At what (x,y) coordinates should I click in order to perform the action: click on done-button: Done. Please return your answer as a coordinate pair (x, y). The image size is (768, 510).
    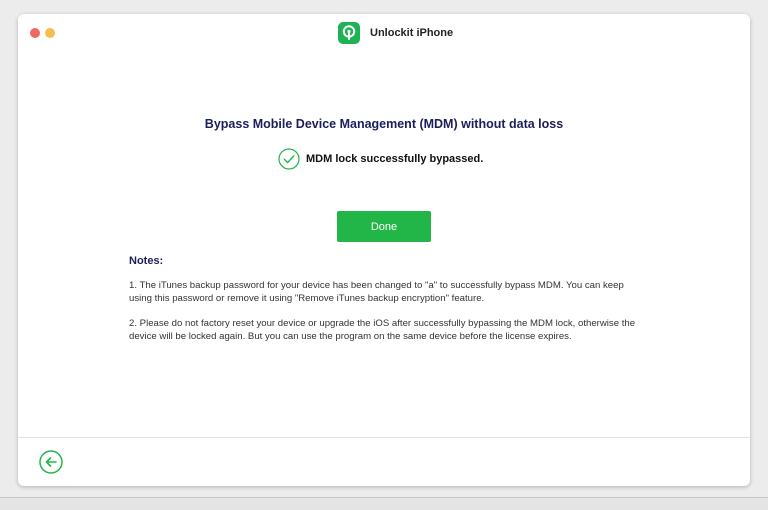
    Looking at the image, I should click on (384, 226).